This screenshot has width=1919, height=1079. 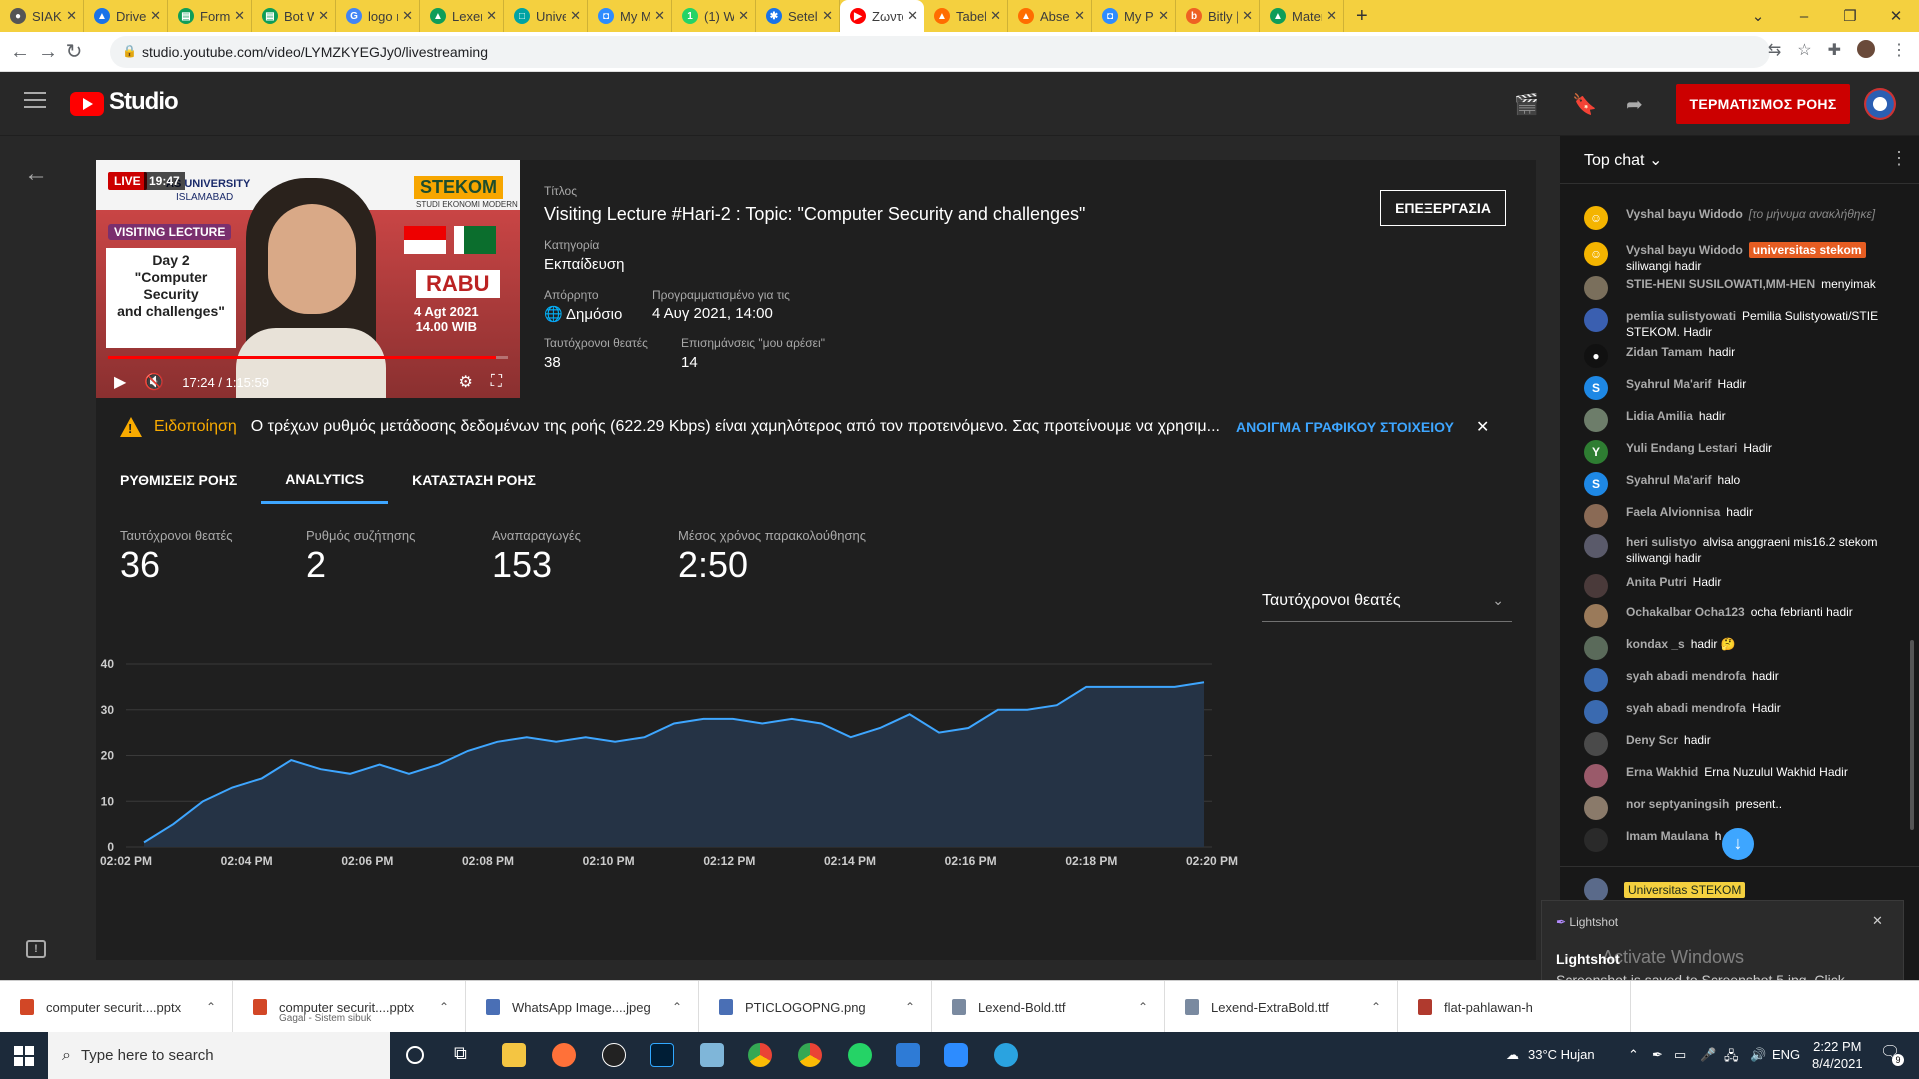 What do you see at coordinates (630, 16) in the screenshot?
I see `browser-tab: ◘ My Me✕` at bounding box center [630, 16].